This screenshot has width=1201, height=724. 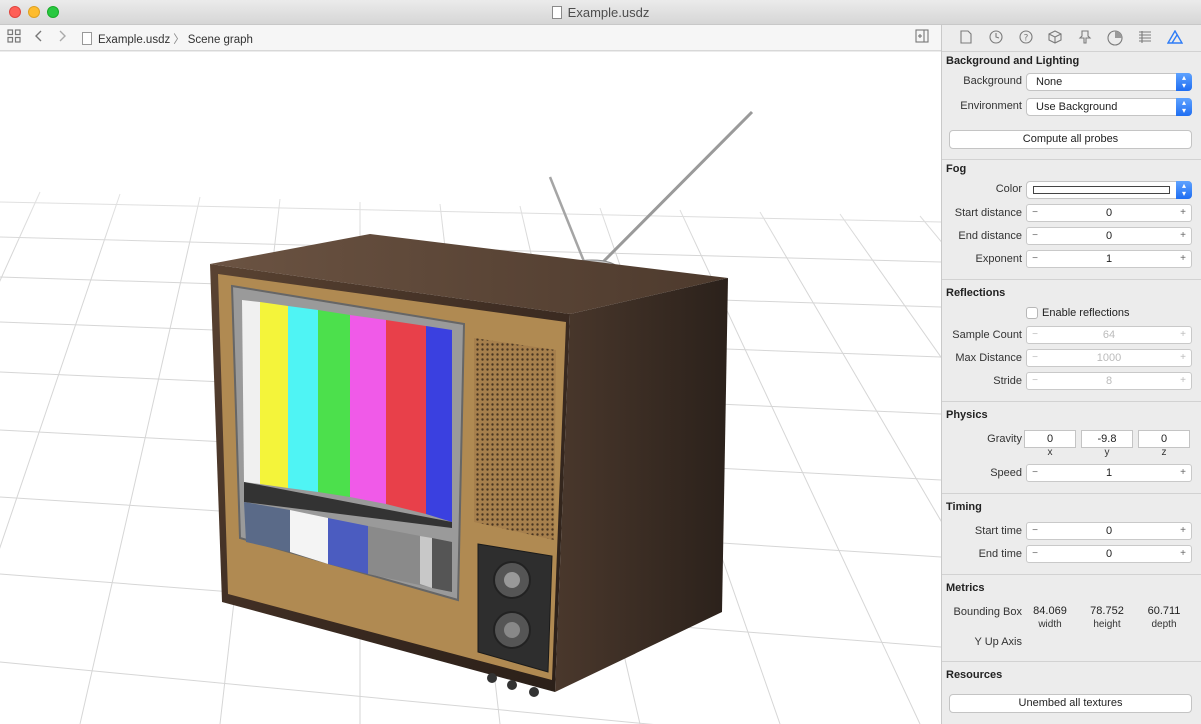 I want to click on toolbar: Example.usdz 〉 Scene graph, so click(x=470, y=38).